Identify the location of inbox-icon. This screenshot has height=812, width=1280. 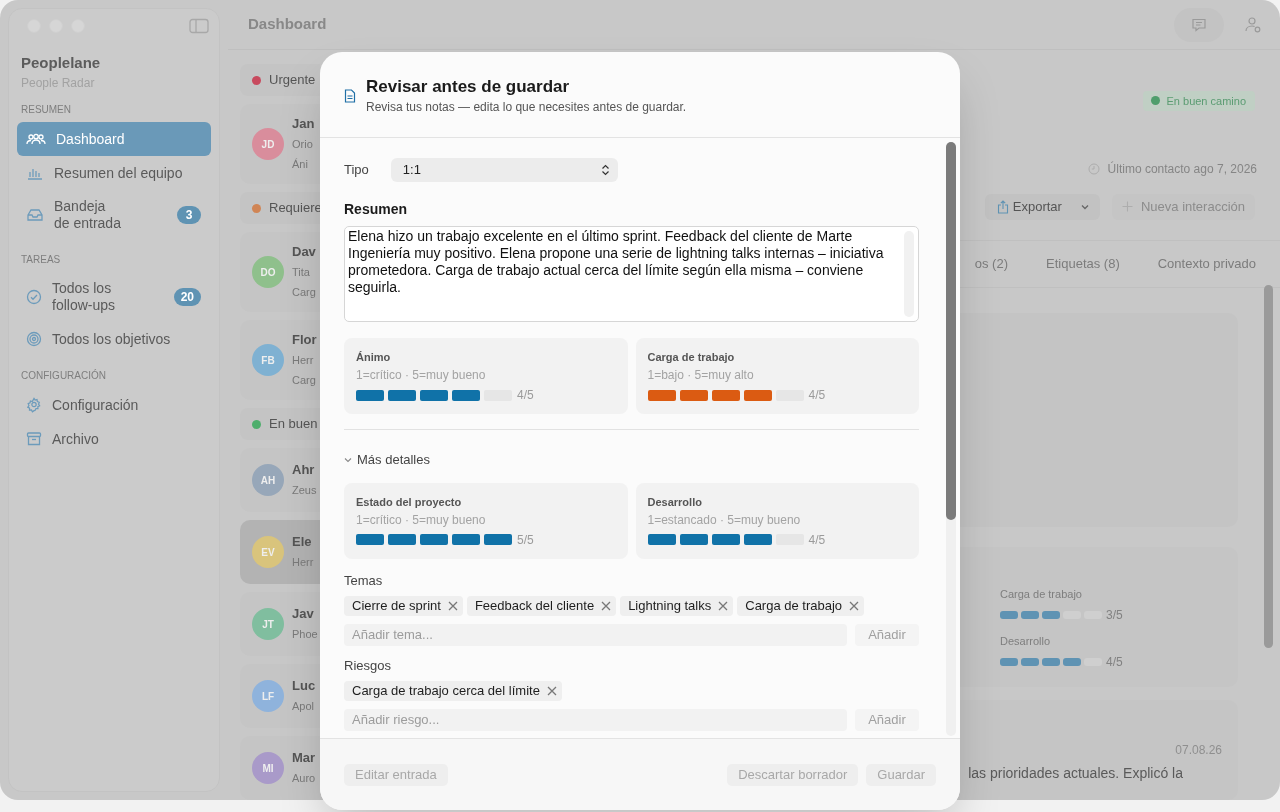
(35, 215).